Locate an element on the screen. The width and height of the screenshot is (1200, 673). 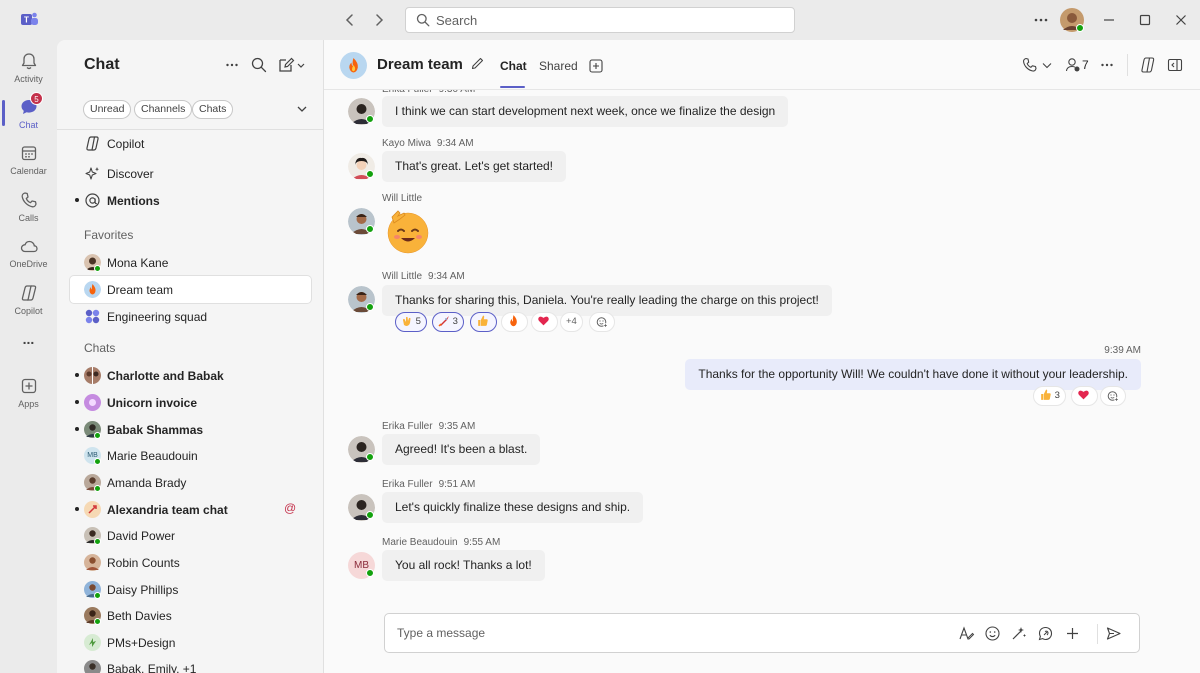
salute-emoji-sticker is located at coordinates (408, 231).